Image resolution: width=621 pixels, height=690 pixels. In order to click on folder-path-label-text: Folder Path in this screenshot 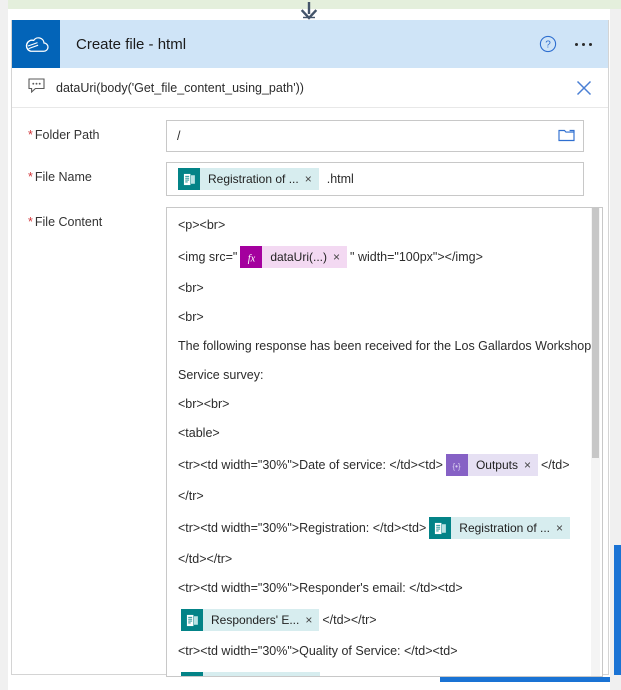, I will do `click(67, 135)`.